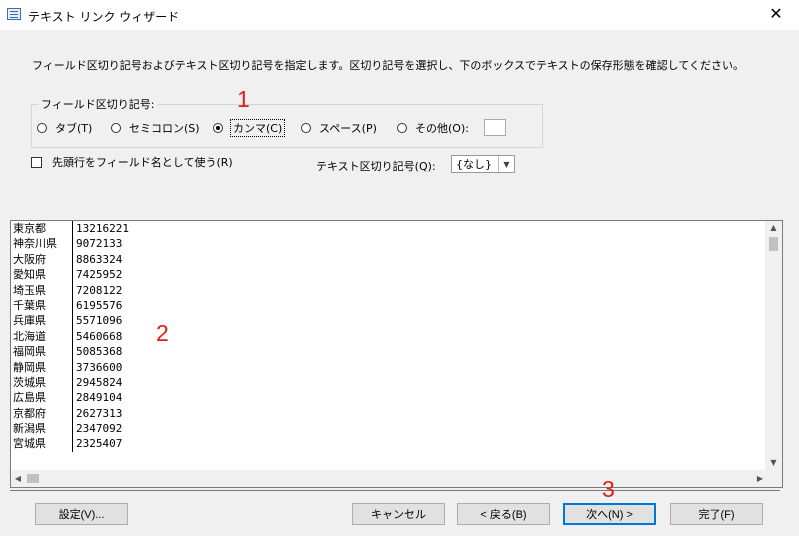 This screenshot has width=799, height=536. What do you see at coordinates (162, 333) in the screenshot?
I see `annotation-2: 2` at bounding box center [162, 333].